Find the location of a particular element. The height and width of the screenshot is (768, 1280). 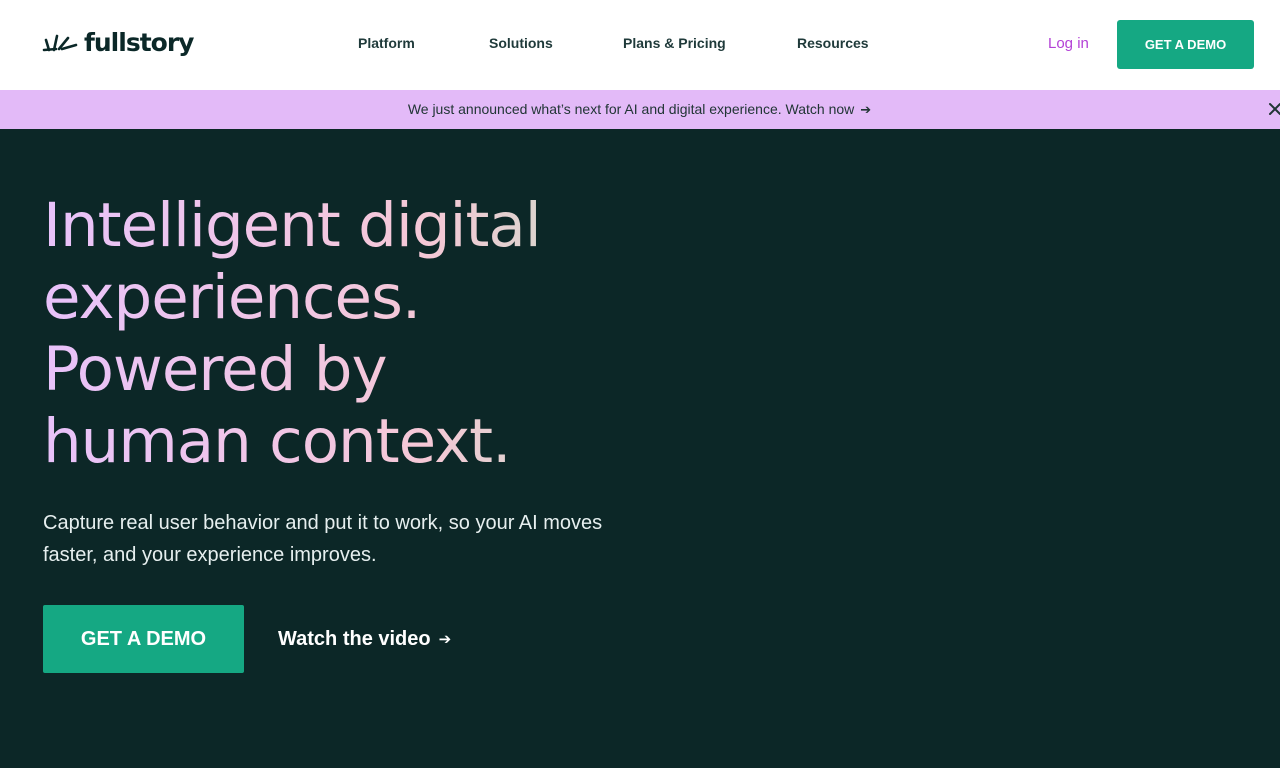

watch-video-label: Watch the video is located at coordinates (354, 638).